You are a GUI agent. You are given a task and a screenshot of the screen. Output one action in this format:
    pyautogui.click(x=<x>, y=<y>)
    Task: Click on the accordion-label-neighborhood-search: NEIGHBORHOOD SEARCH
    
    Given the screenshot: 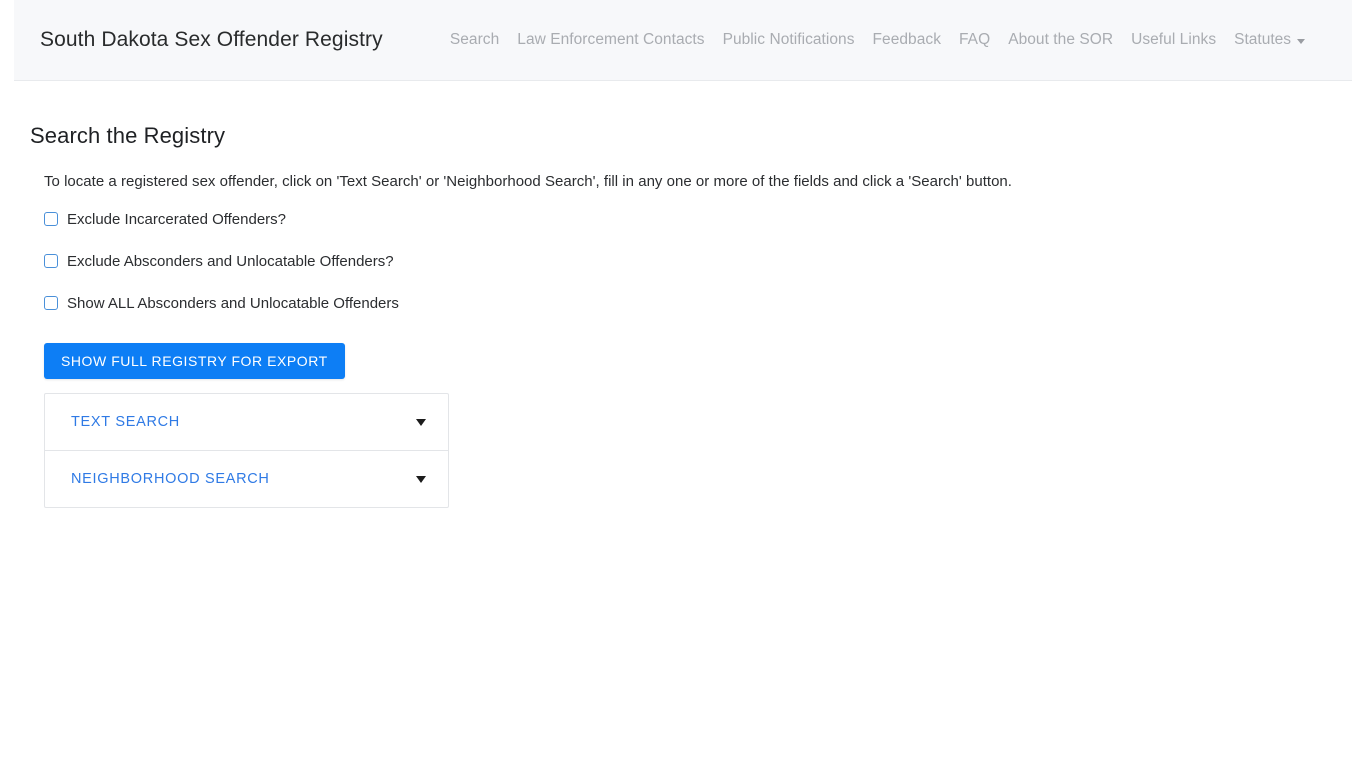 What is the action you would take?
    pyautogui.click(x=170, y=479)
    